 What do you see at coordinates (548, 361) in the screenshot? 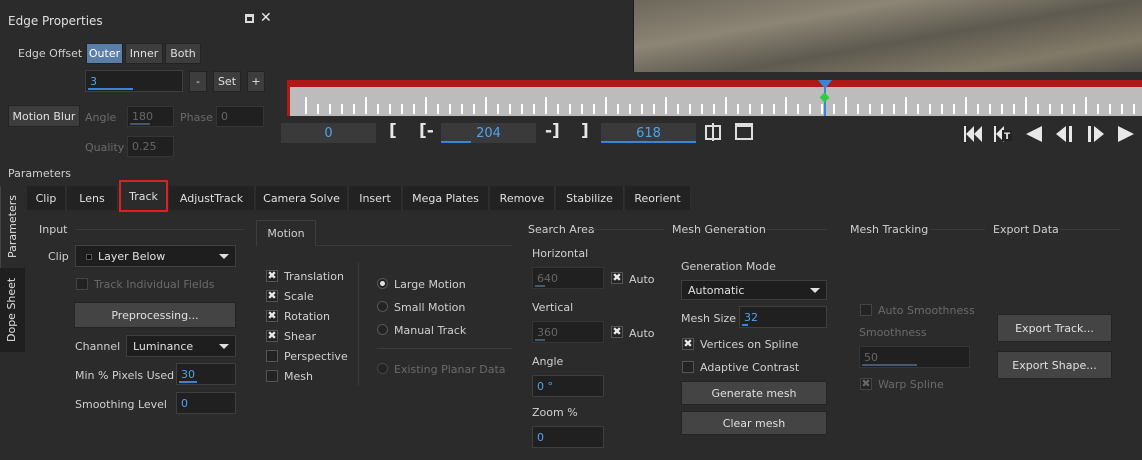
I see `angle-search-label: Angle` at bounding box center [548, 361].